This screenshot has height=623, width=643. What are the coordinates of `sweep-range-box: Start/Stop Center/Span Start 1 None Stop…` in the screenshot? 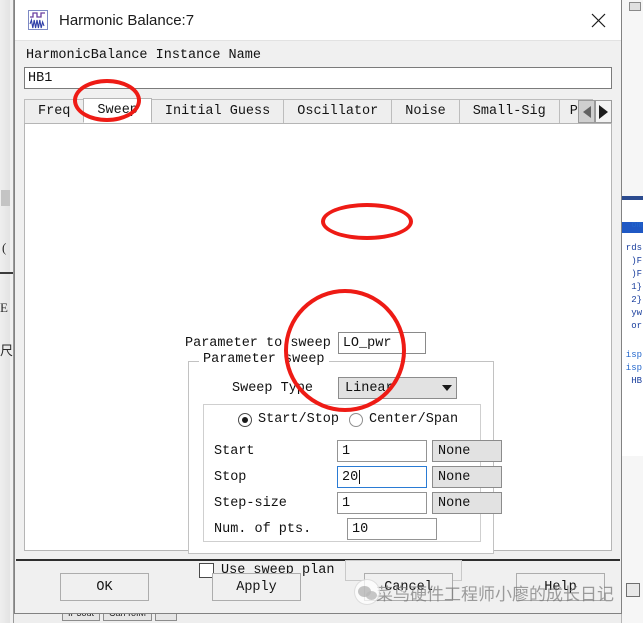 It's located at (352, 473).